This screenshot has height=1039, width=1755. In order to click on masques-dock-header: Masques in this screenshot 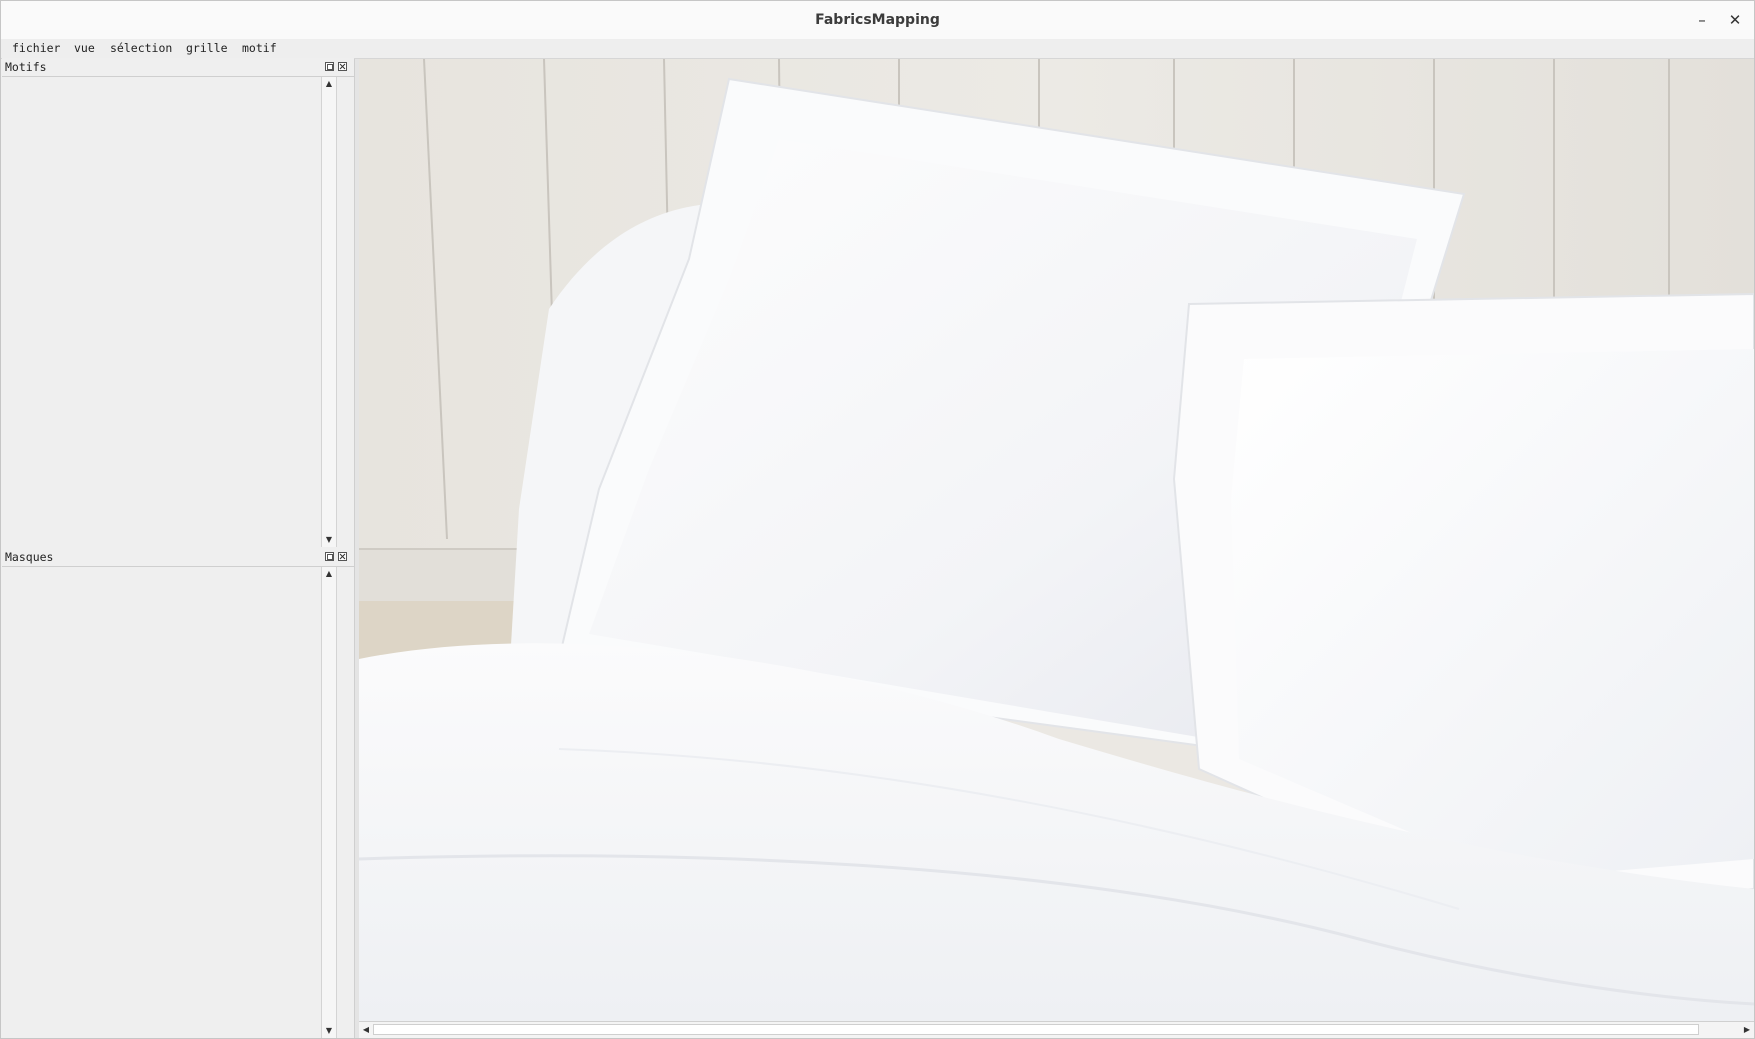, I will do `click(178, 557)`.